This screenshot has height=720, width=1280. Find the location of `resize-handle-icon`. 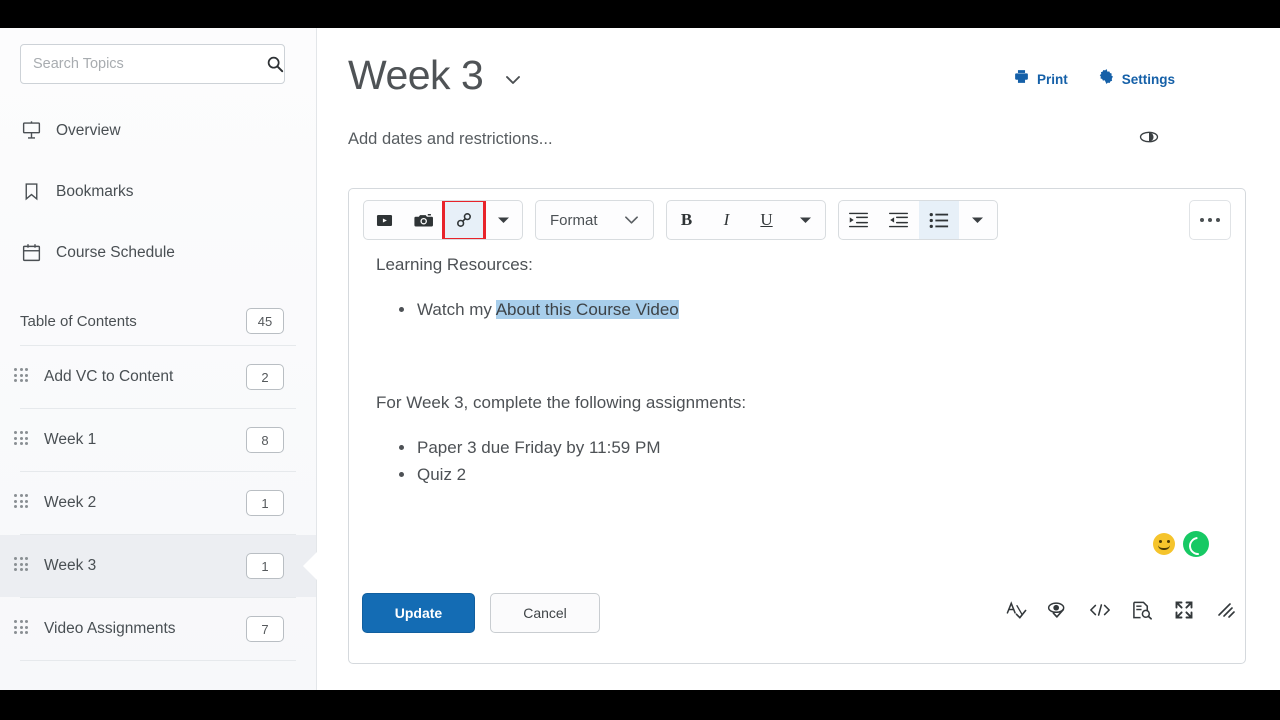

resize-handle-icon is located at coordinates (1226, 610).